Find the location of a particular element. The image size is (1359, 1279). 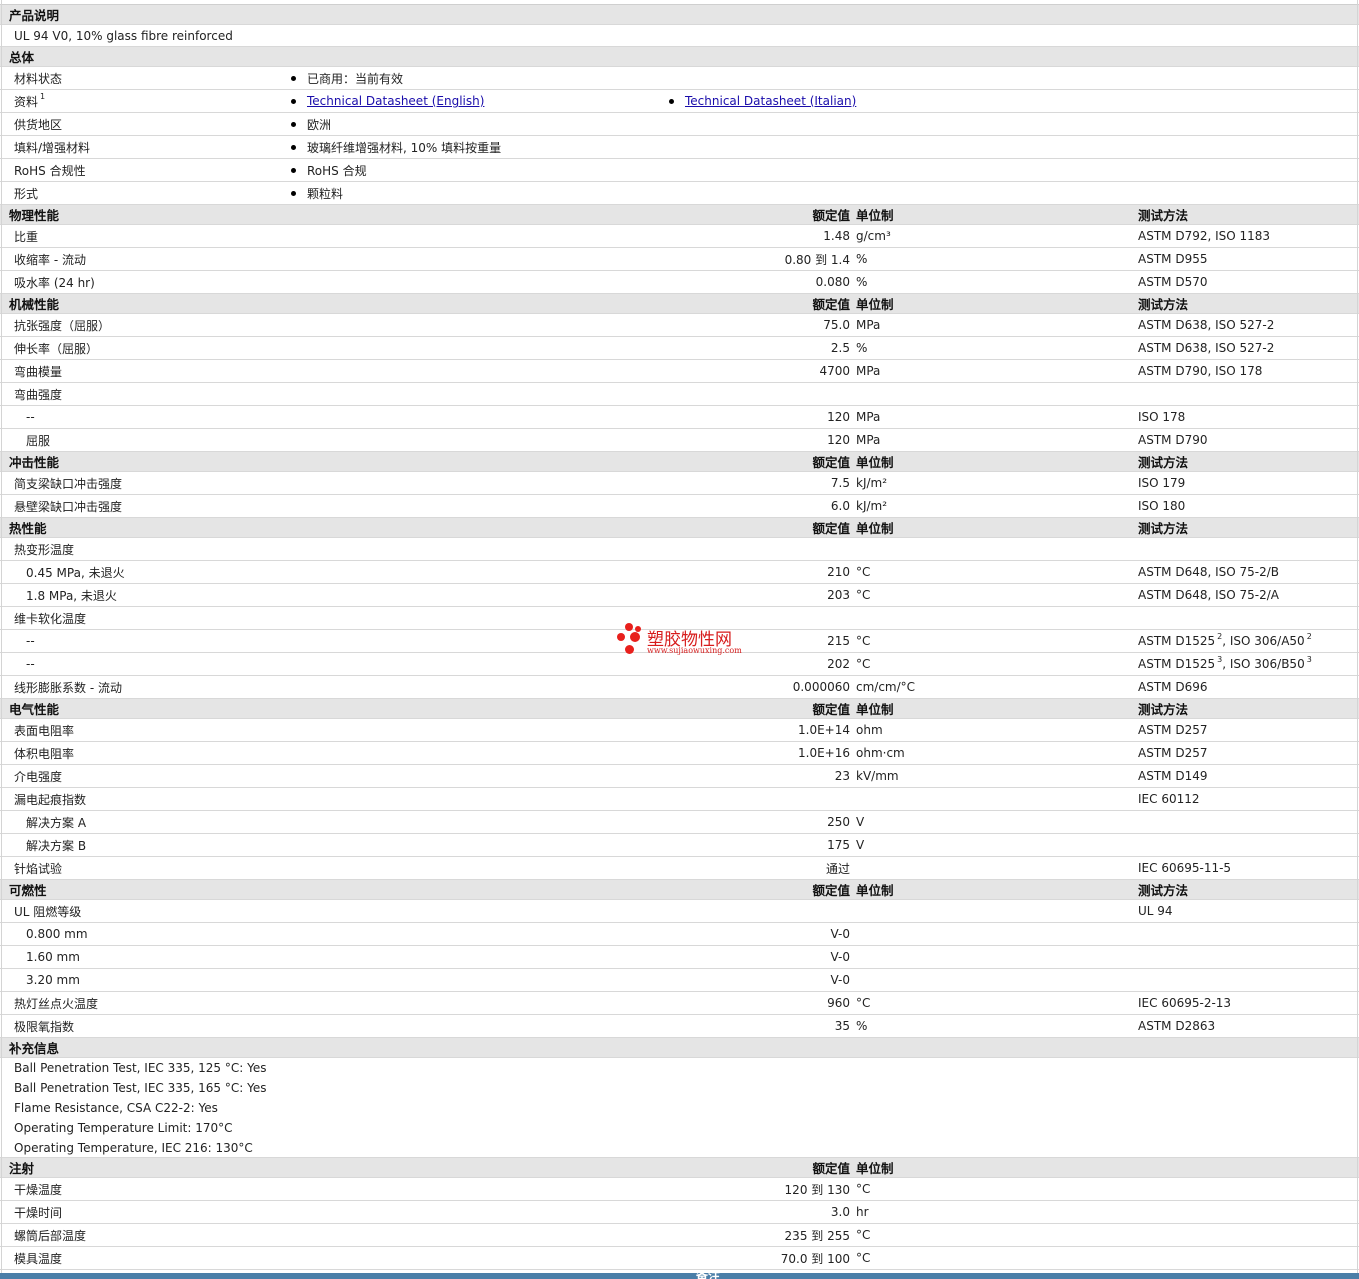

property-name-text: 1.60 mm is located at coordinates (53, 957).